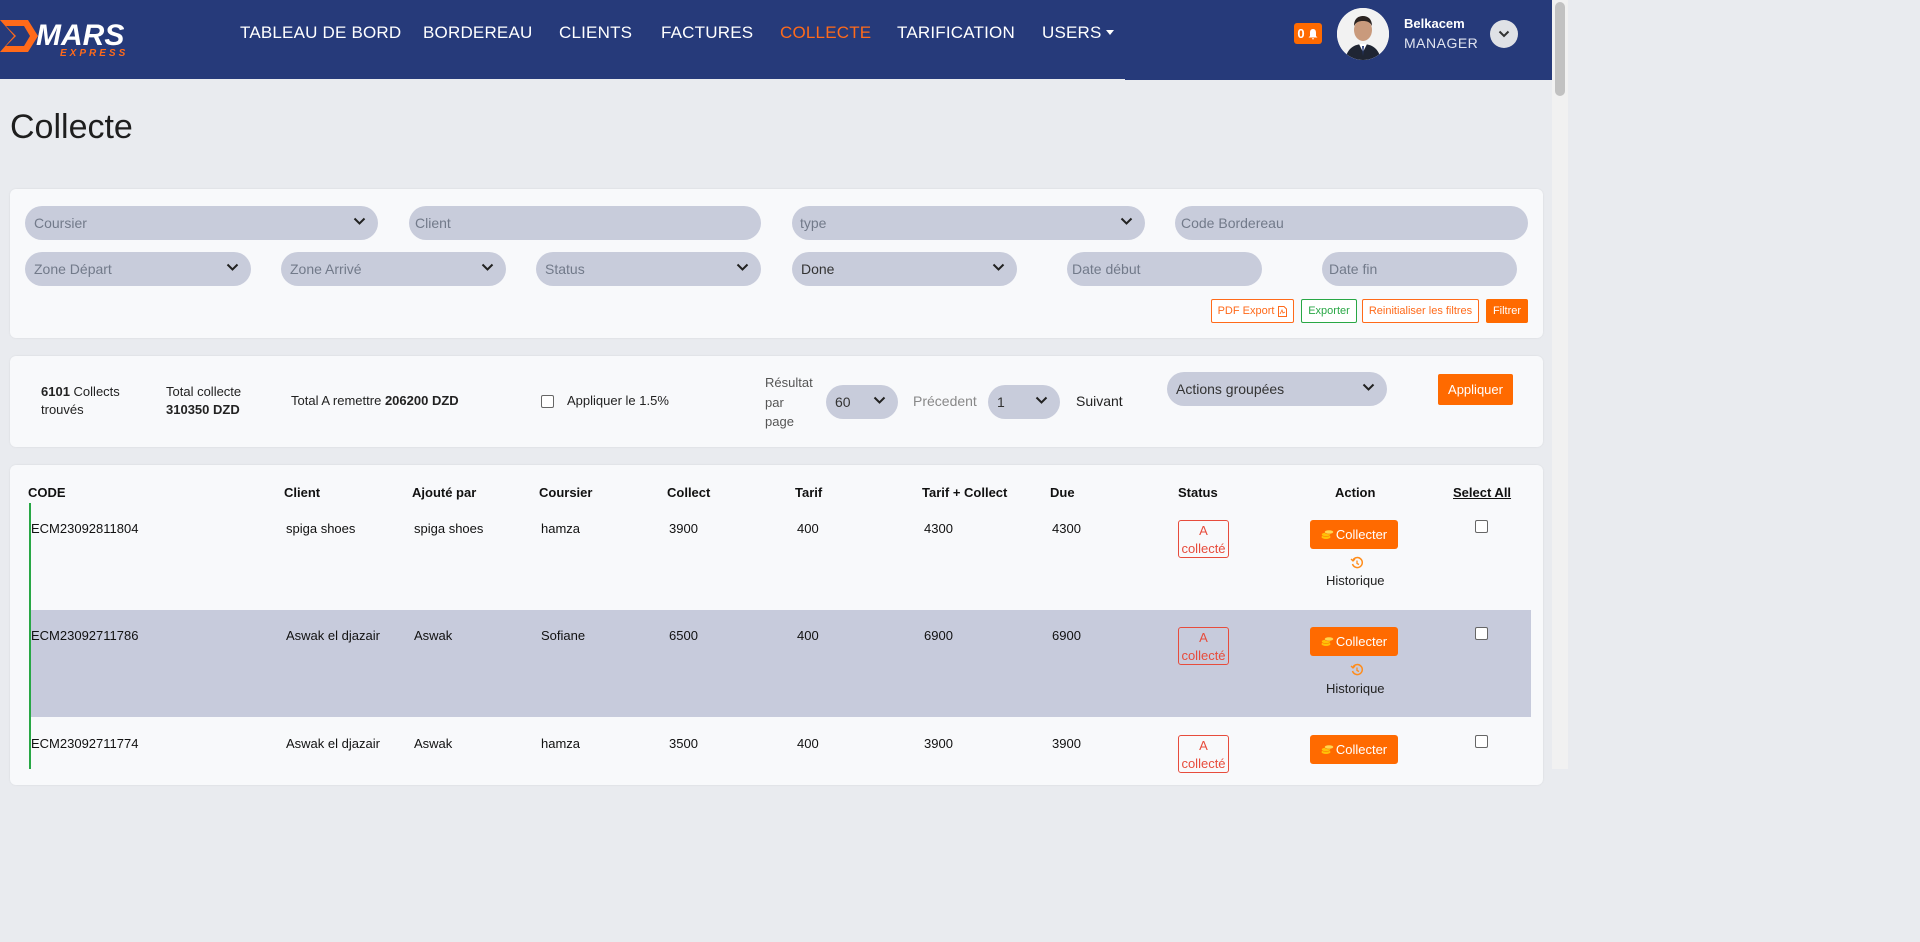 The width and height of the screenshot is (1920, 942). I want to click on nav-users-label: USERS, so click(1072, 32).